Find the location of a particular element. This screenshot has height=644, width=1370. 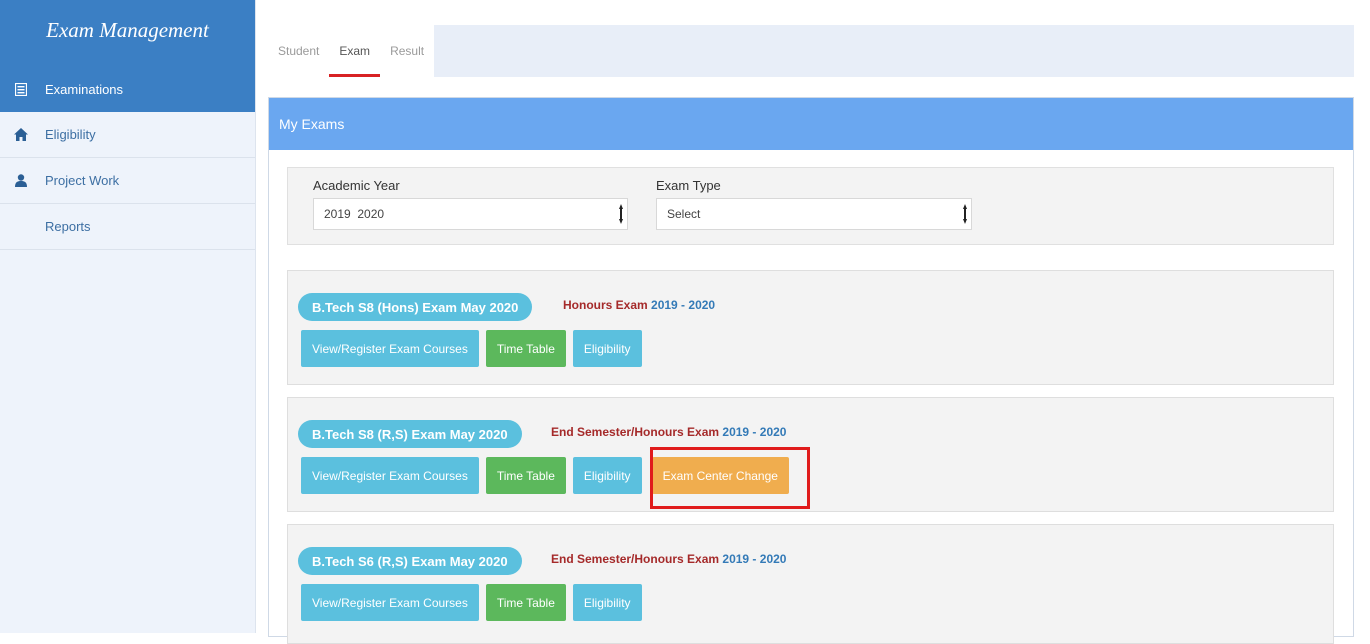

exam-type-label: Exam Type is located at coordinates (688, 185).